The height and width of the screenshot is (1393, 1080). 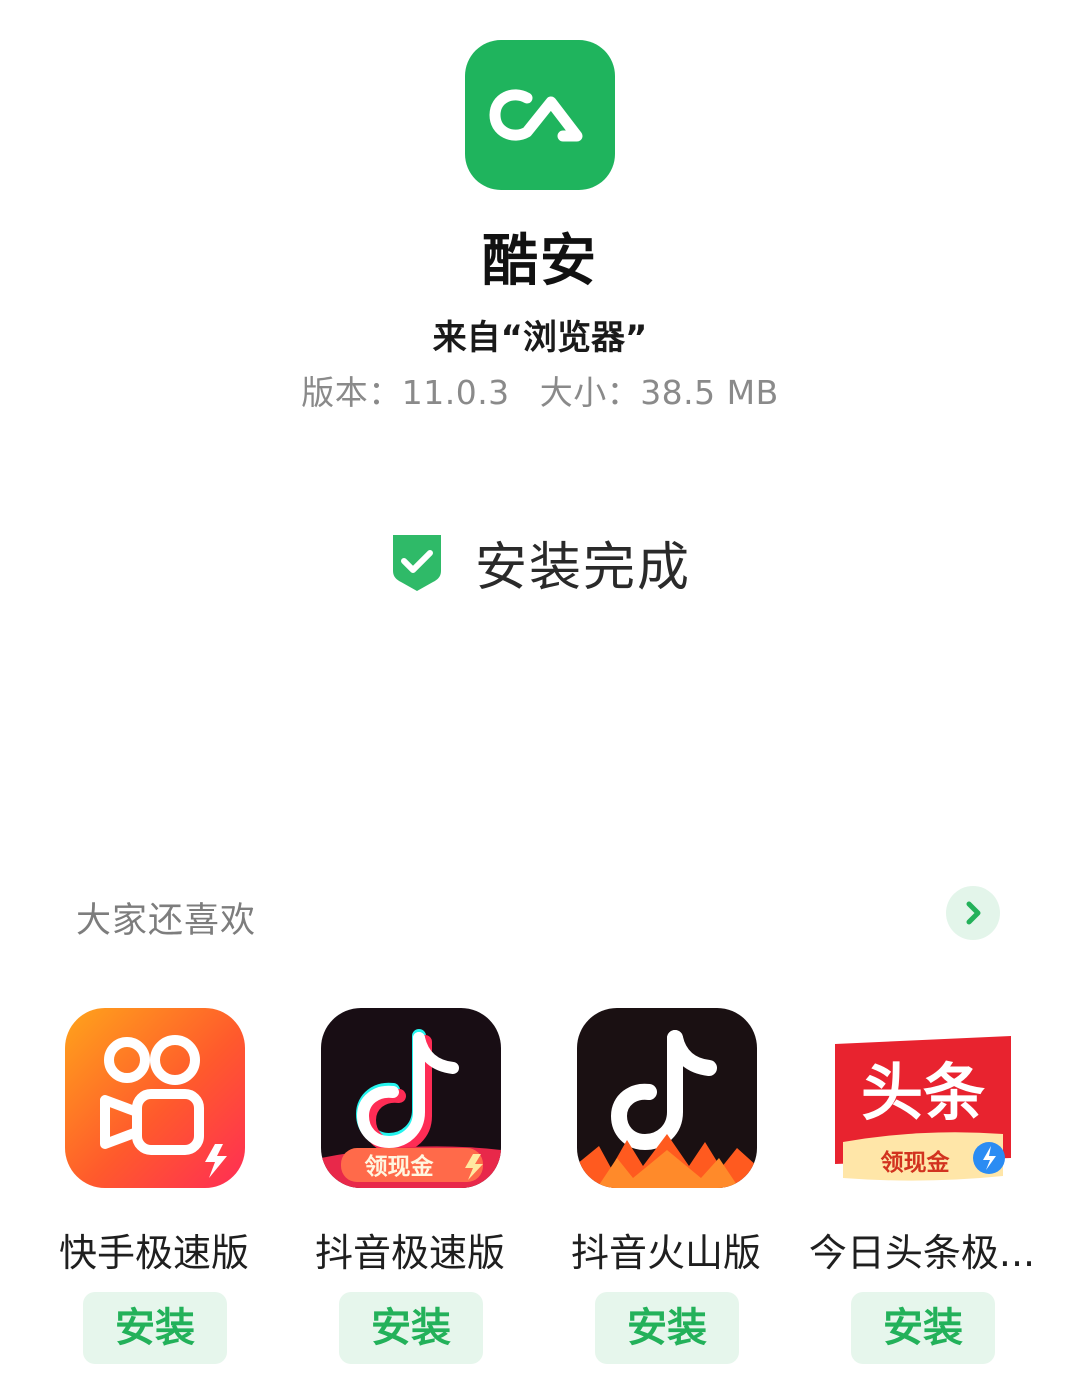 I want to click on kuaishou-lite-icon, so click(x=155, y=1098).